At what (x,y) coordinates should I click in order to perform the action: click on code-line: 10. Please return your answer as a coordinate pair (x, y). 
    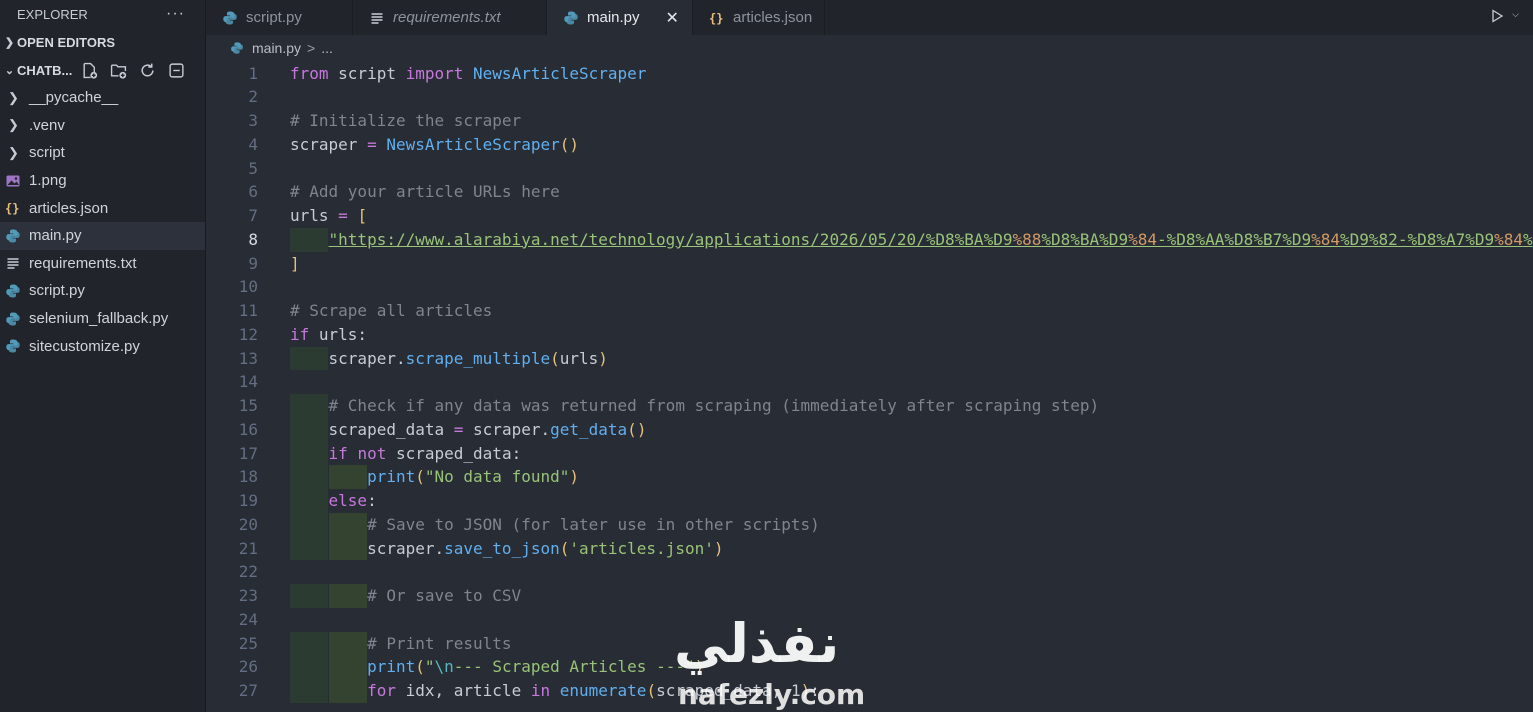
    Looking at the image, I should click on (869, 287).